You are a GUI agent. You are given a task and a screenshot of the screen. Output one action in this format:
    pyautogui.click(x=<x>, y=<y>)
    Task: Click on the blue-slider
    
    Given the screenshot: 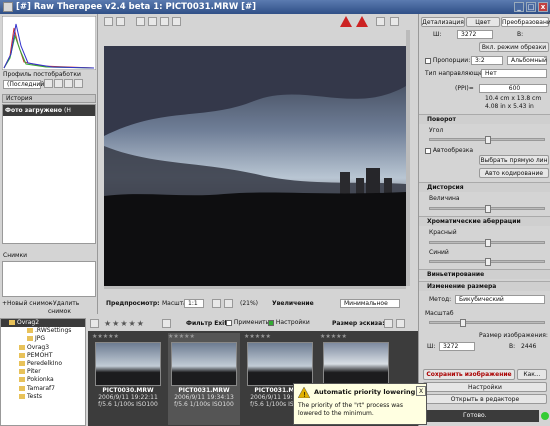 What is the action you would take?
    pyautogui.click(x=487, y=262)
    